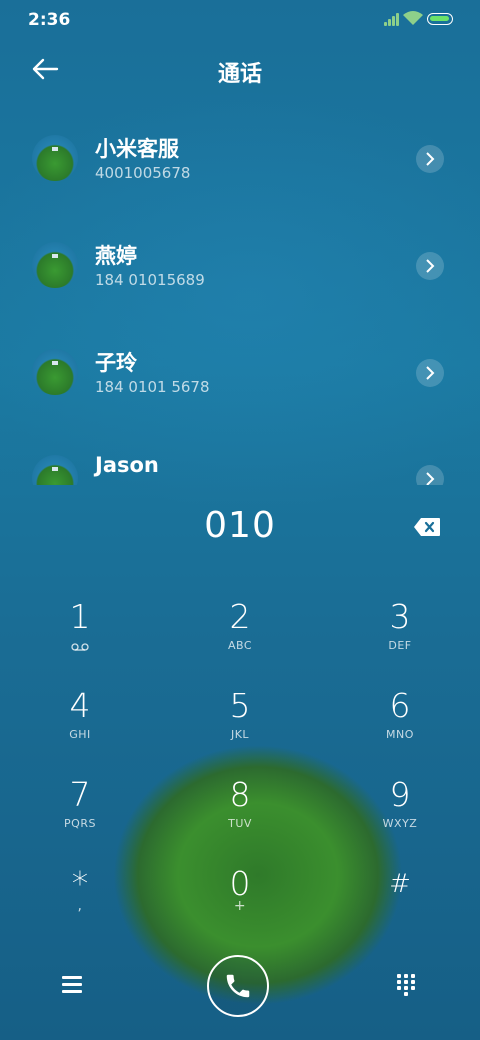  I want to click on call-button, so click(238, 986).